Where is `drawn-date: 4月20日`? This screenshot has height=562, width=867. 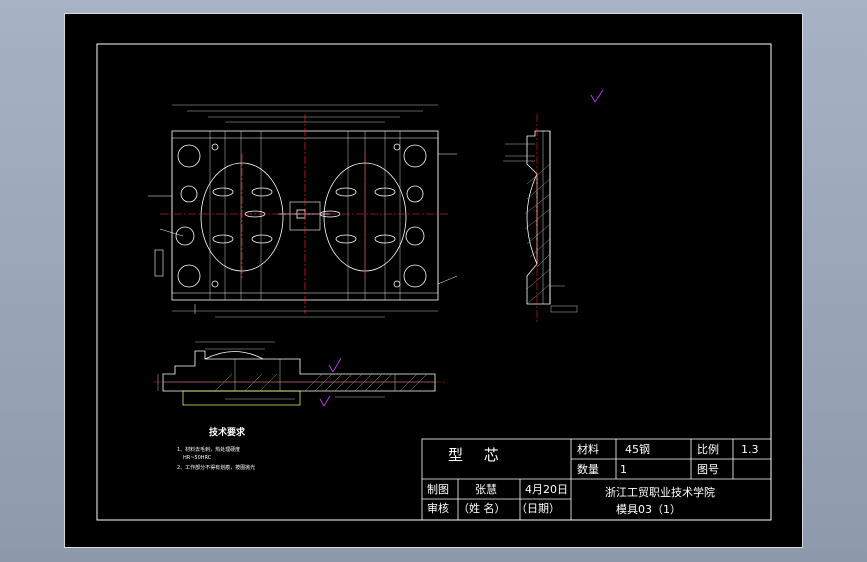
drawn-date: 4月20日 is located at coordinates (546, 489).